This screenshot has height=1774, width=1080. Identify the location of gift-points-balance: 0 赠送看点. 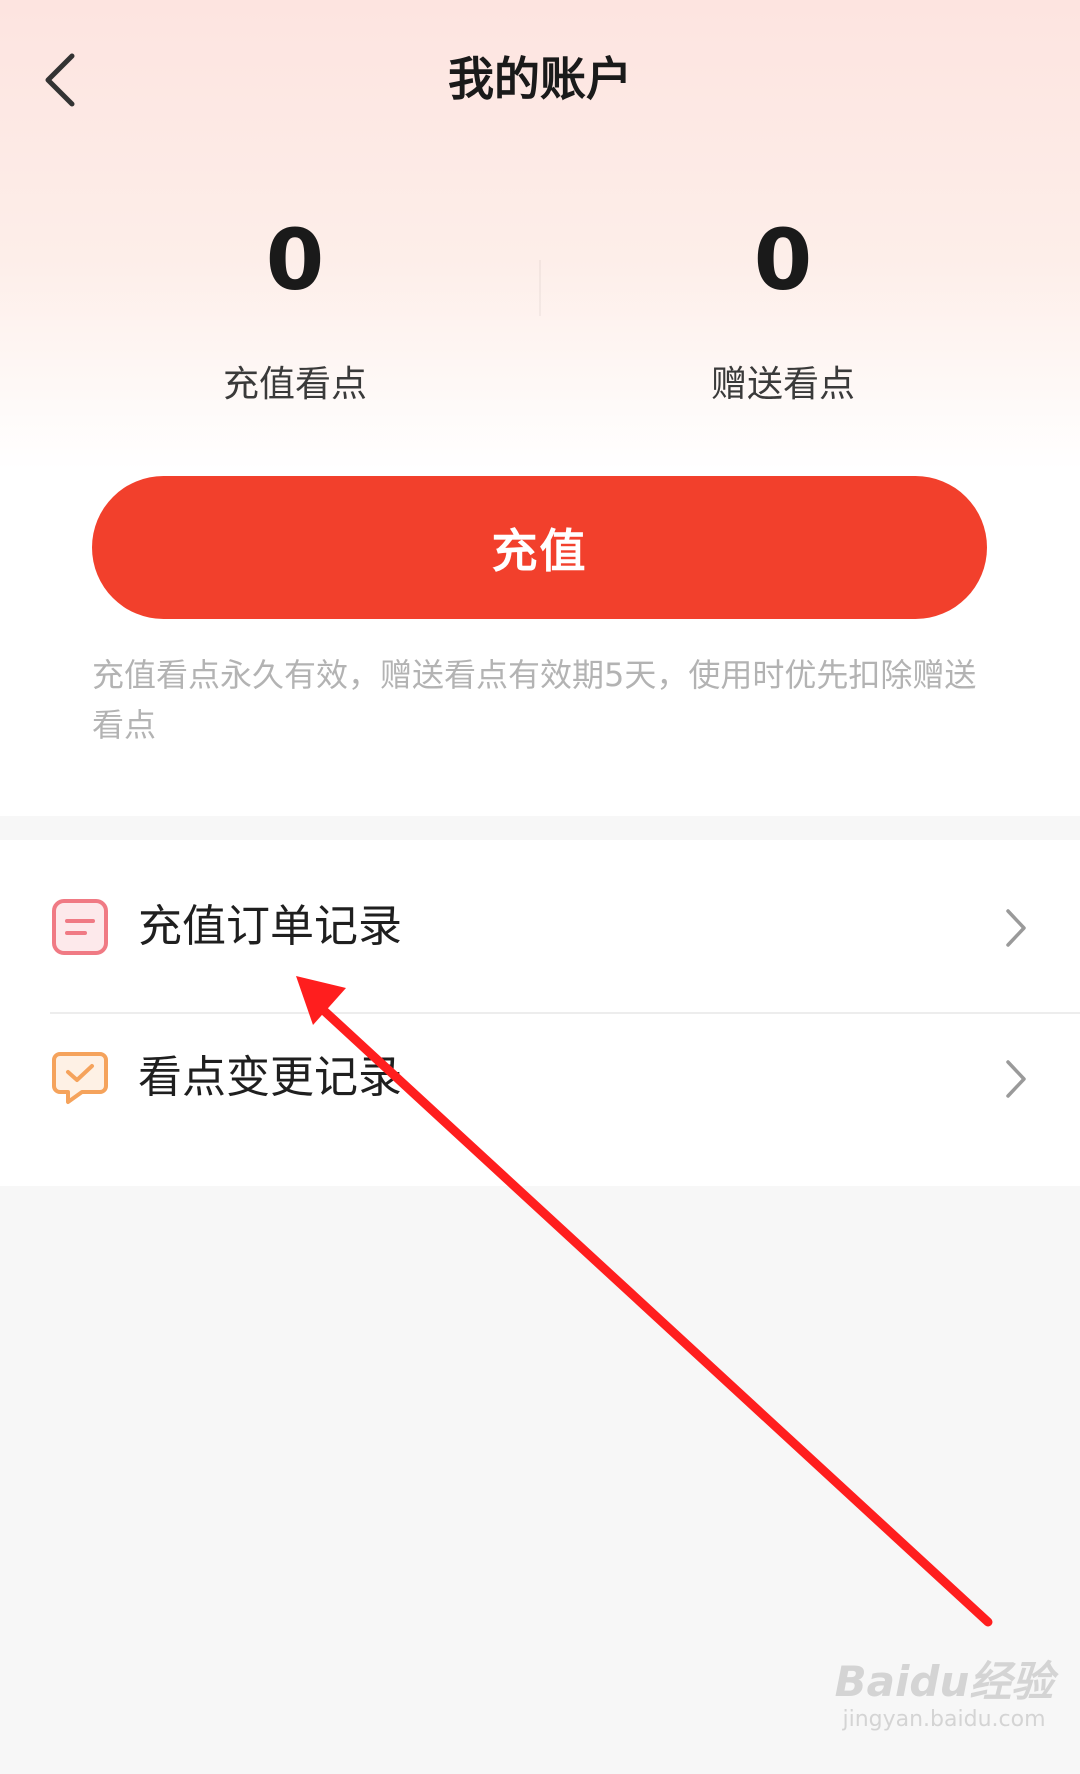
(783, 310).